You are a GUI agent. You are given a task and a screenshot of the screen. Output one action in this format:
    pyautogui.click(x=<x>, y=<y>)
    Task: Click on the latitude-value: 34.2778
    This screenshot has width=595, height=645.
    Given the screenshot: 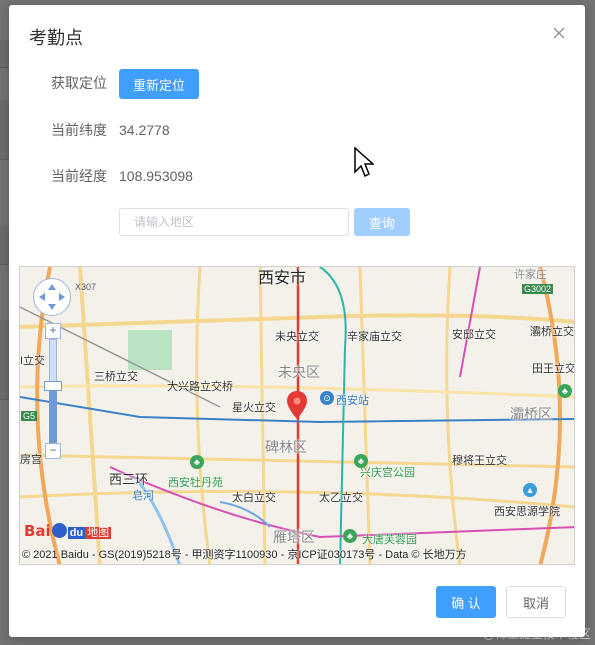 What is the action you would take?
    pyautogui.click(x=144, y=130)
    